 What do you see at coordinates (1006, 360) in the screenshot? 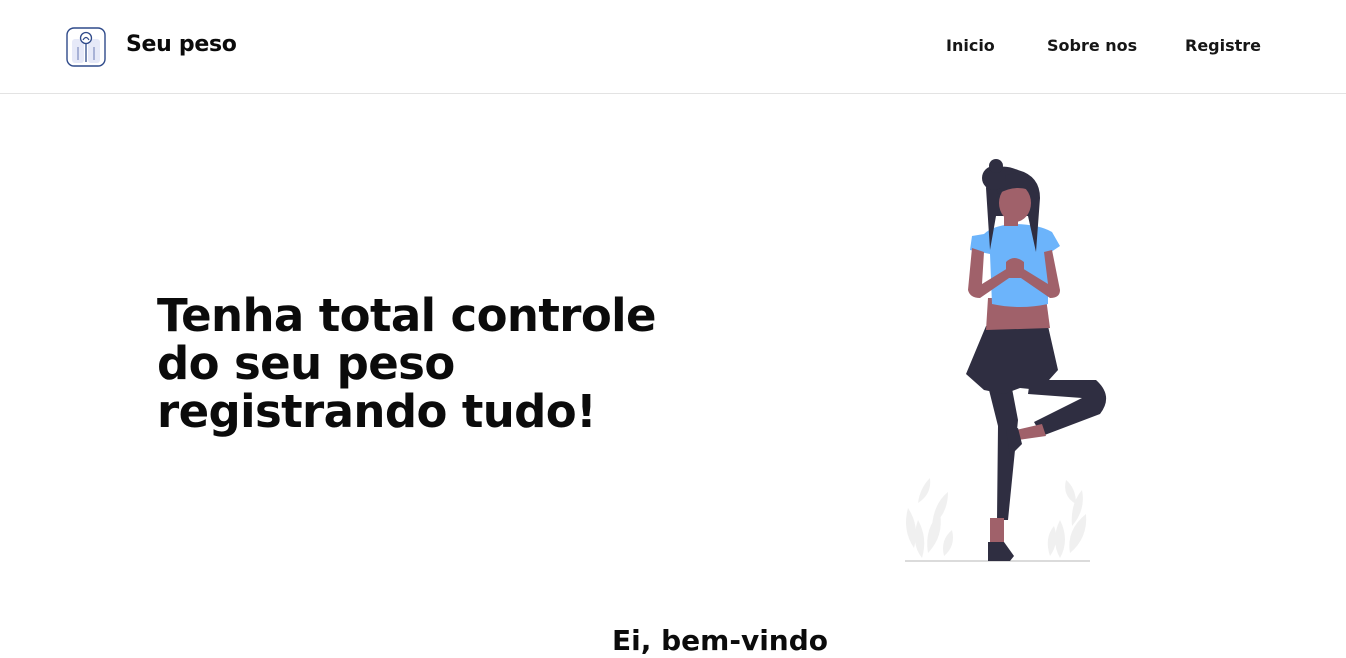
I see `yoga-woman-illustration` at bounding box center [1006, 360].